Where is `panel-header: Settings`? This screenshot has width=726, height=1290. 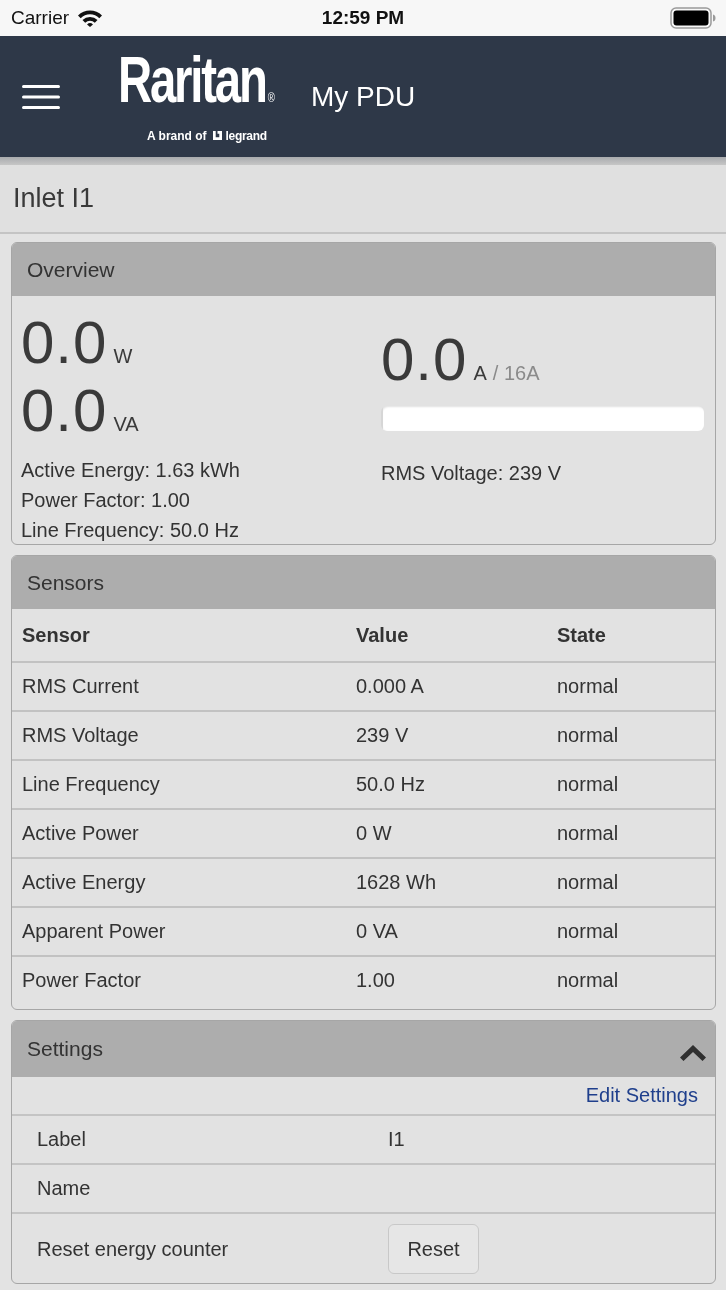 panel-header: Settings is located at coordinates (363, 1049).